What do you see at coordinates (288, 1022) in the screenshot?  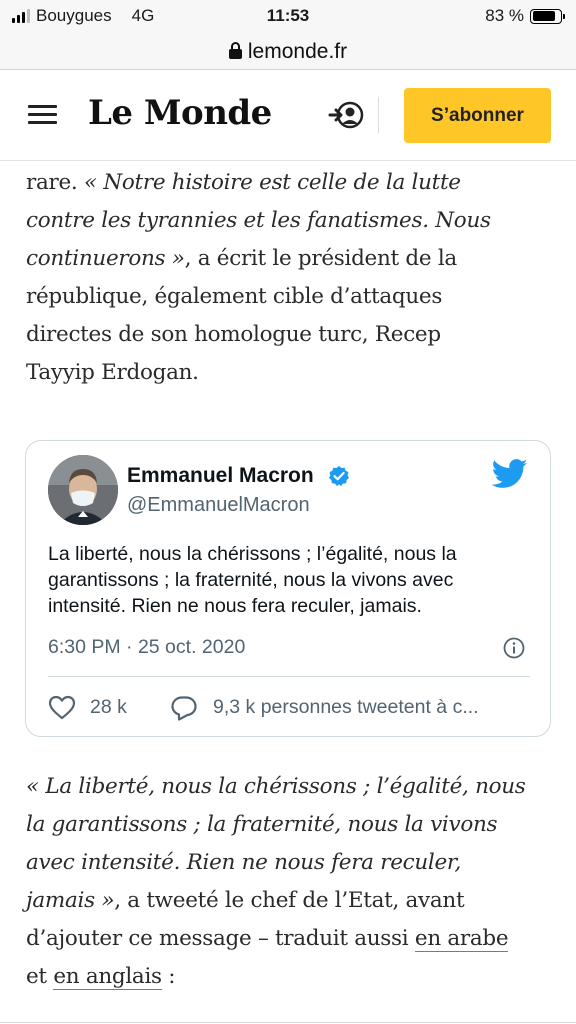 I see `page-divider` at bounding box center [288, 1022].